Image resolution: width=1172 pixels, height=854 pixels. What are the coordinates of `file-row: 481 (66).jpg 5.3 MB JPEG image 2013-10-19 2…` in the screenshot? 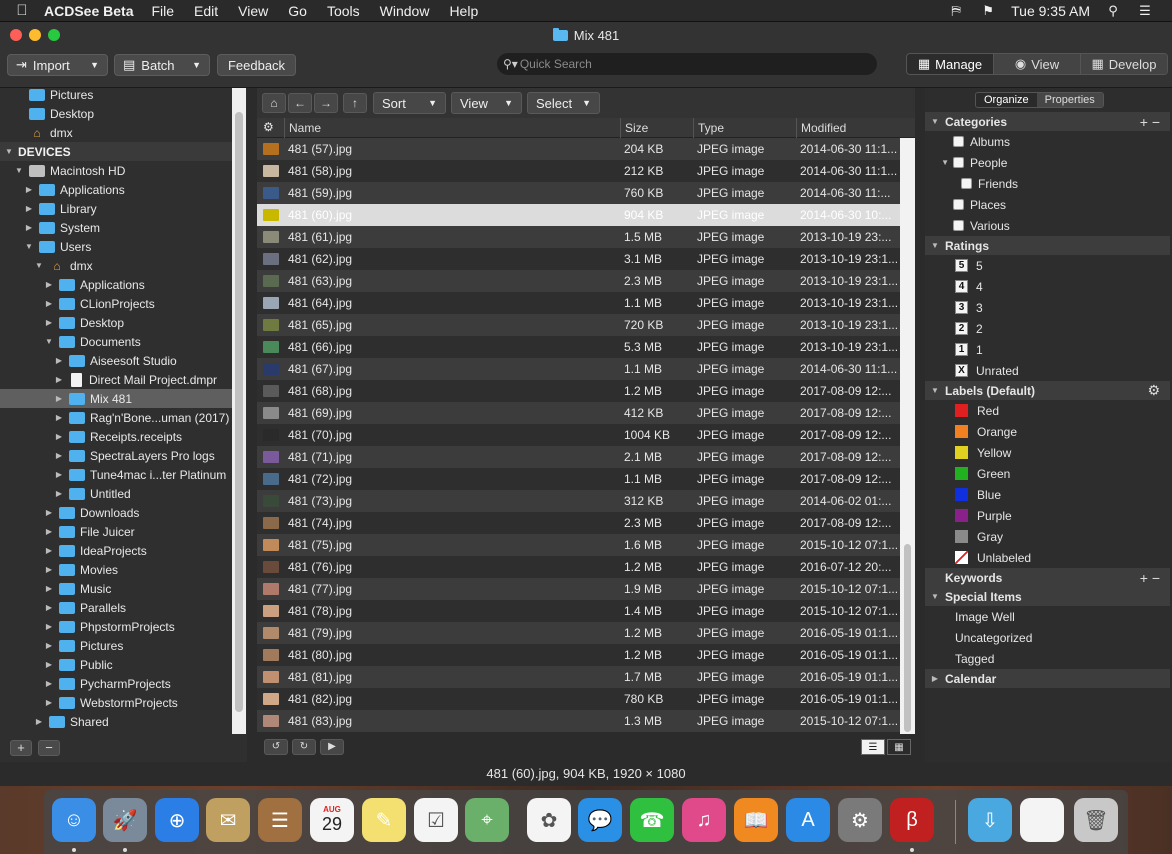 It's located at (578, 347).